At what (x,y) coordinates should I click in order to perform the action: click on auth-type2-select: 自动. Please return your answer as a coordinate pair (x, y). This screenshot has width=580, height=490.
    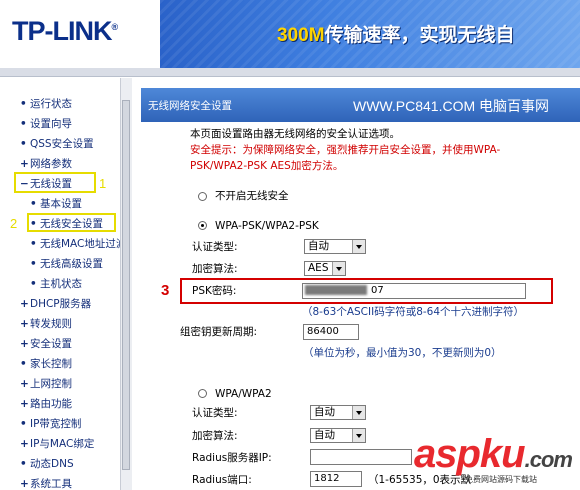
    Looking at the image, I should click on (338, 412).